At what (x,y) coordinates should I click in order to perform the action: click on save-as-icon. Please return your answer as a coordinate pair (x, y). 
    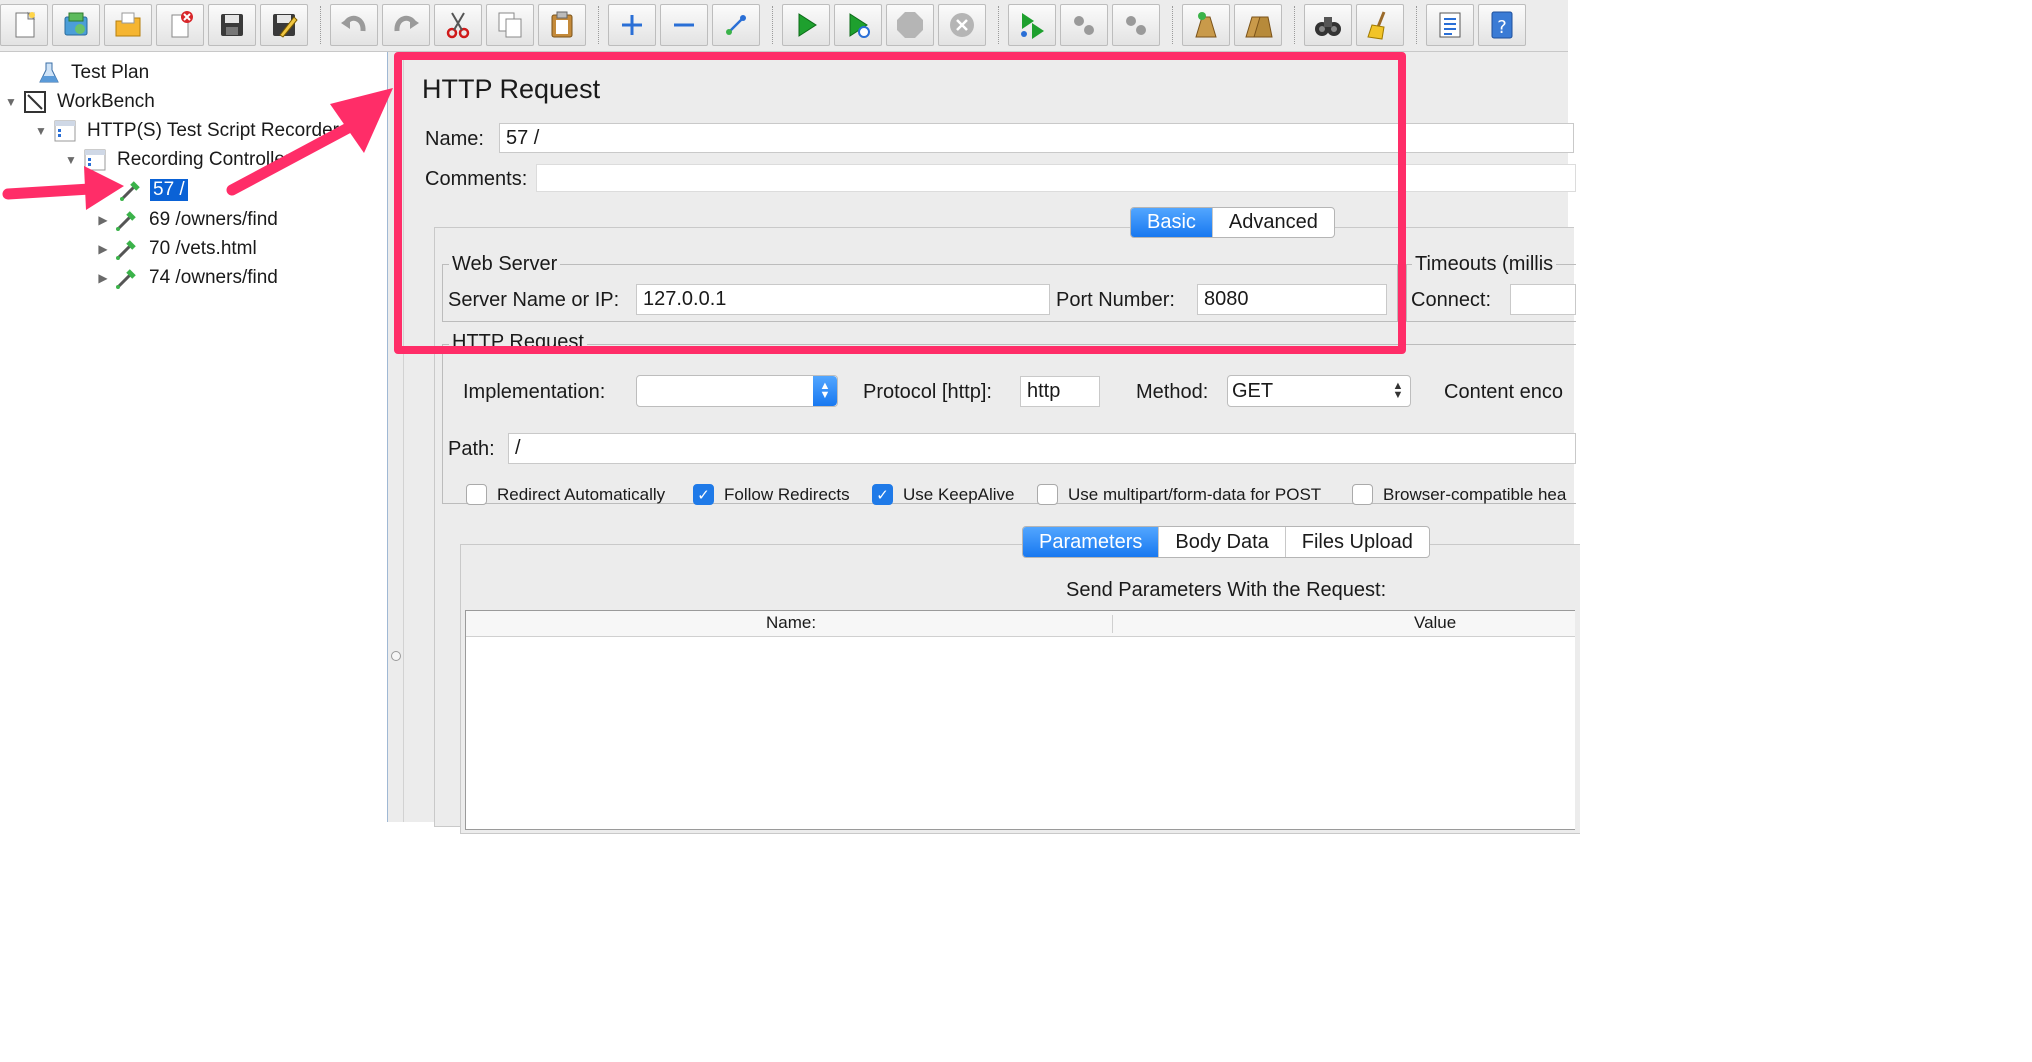
    Looking at the image, I should click on (284, 25).